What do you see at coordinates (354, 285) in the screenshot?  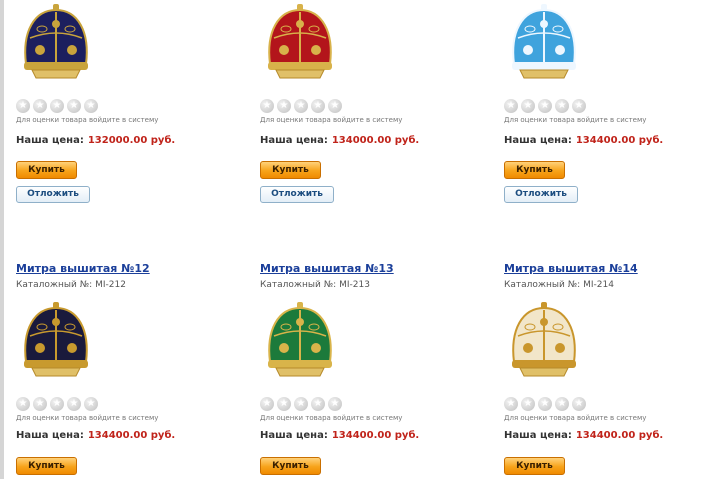 I see `catalog-value: MI-213` at bounding box center [354, 285].